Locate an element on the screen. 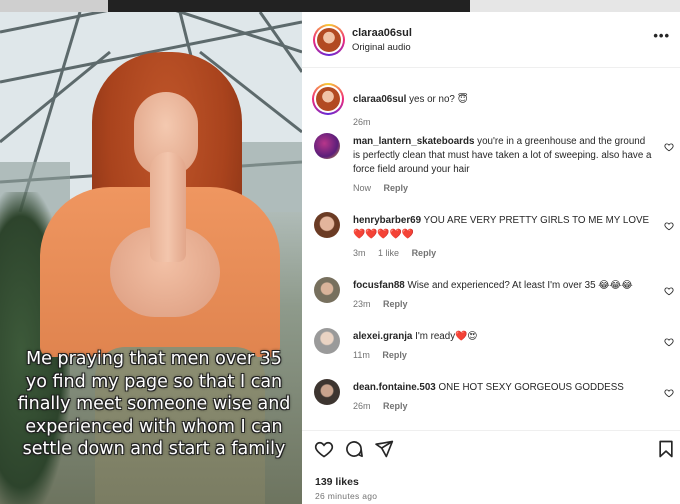 The width and height of the screenshot is (680, 504). comment-icon is located at coordinates (354, 449).